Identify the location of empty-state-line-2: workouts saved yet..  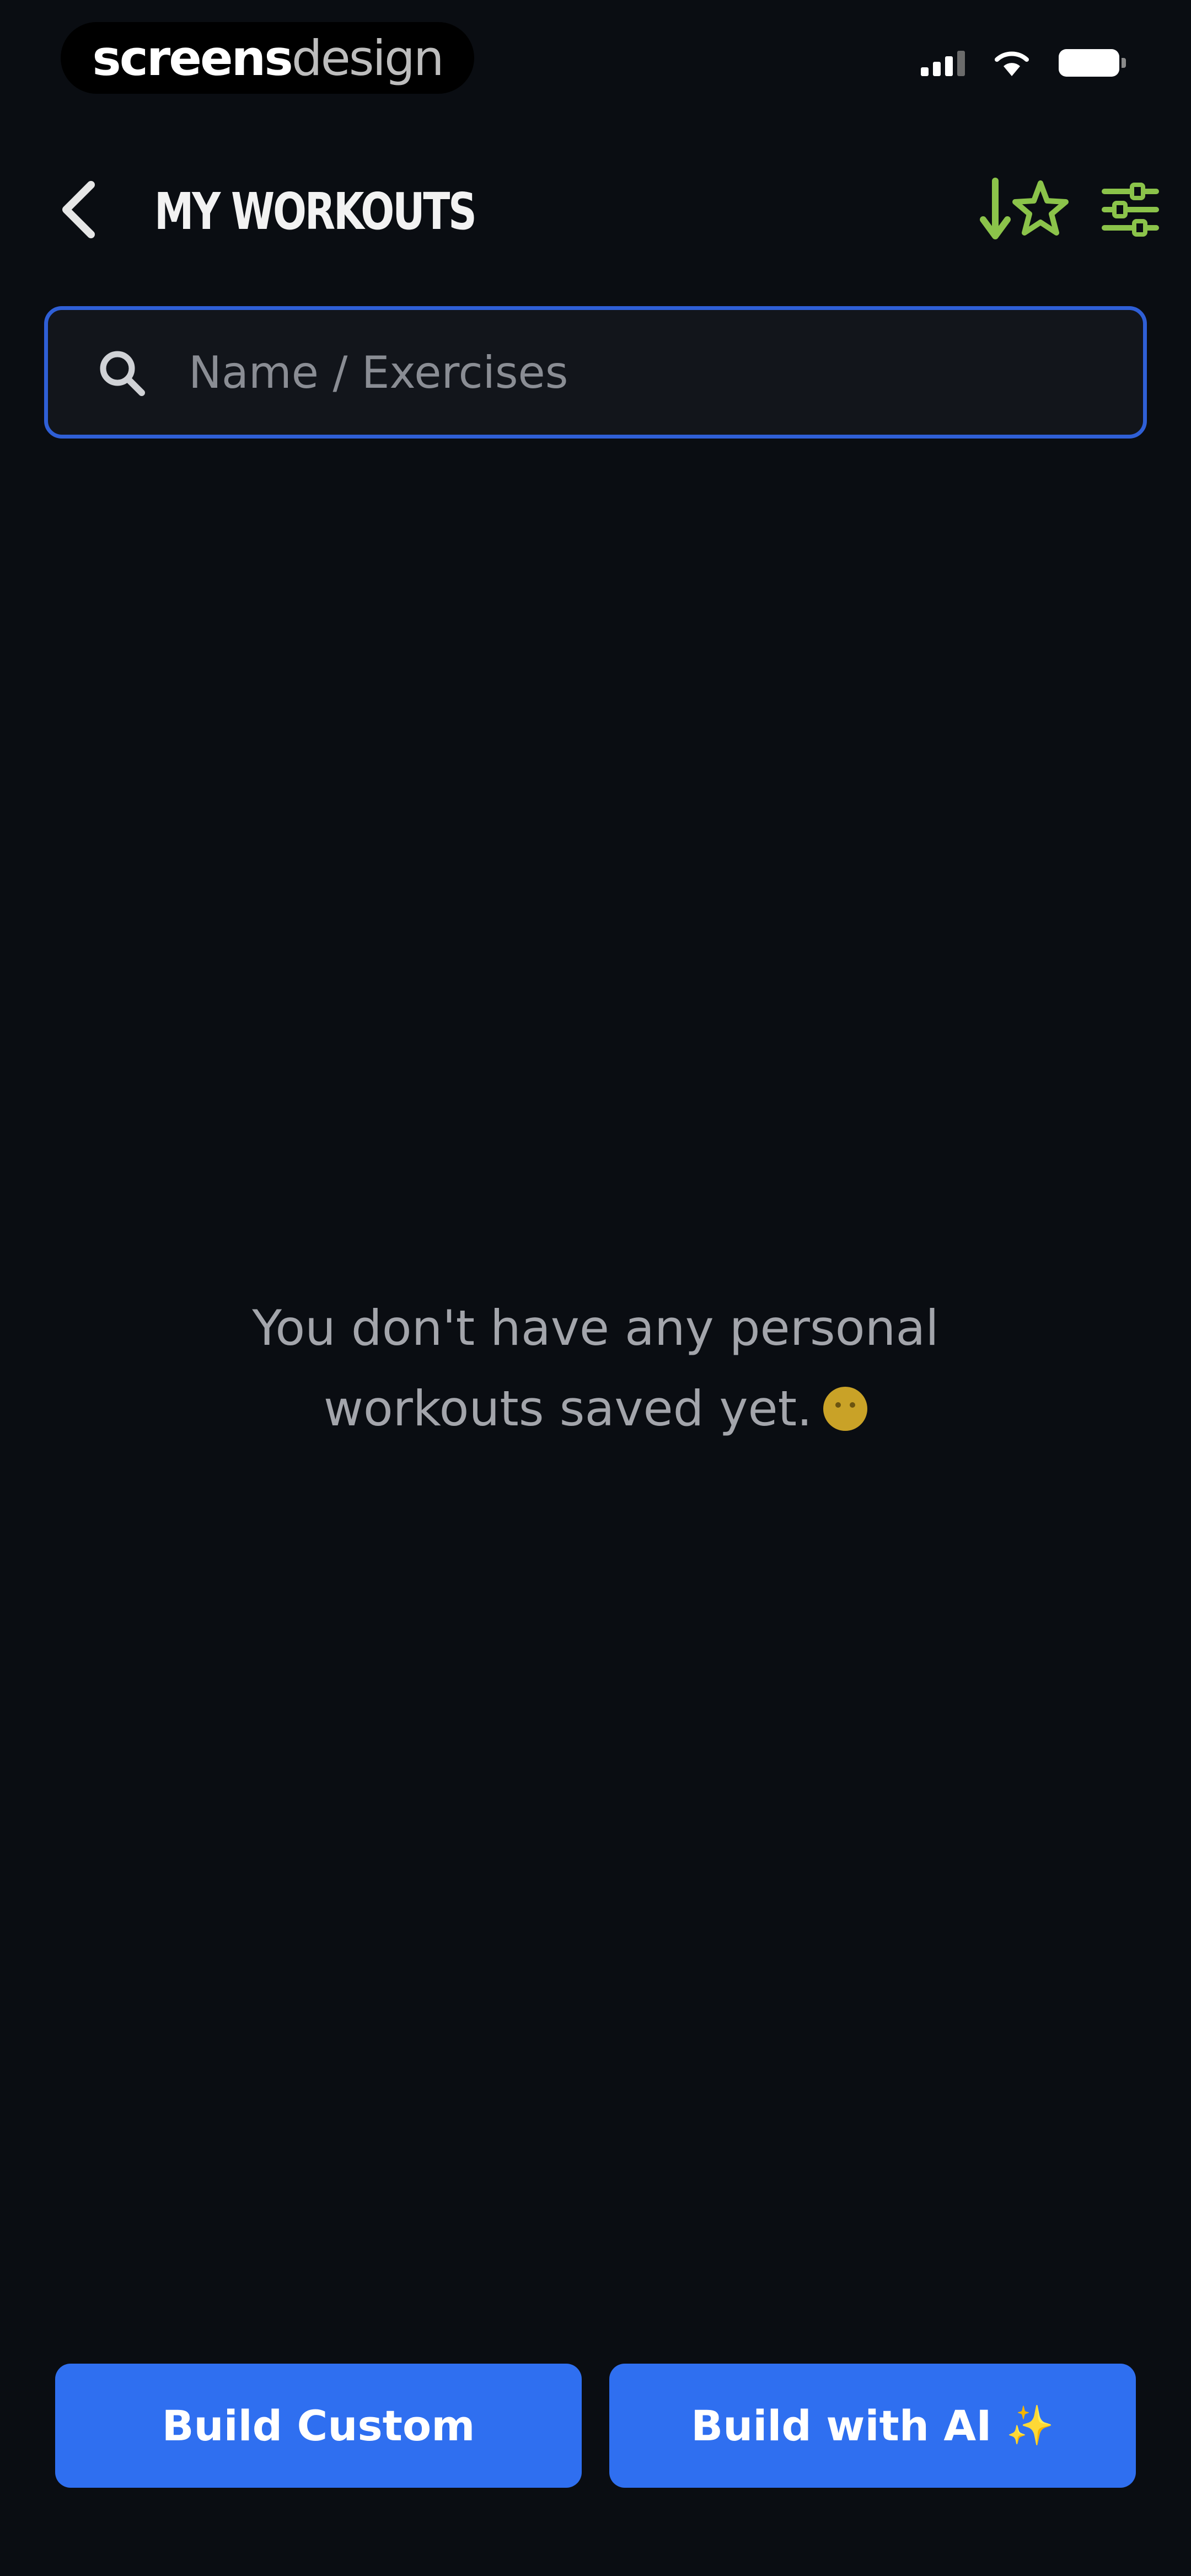
(568, 1408).